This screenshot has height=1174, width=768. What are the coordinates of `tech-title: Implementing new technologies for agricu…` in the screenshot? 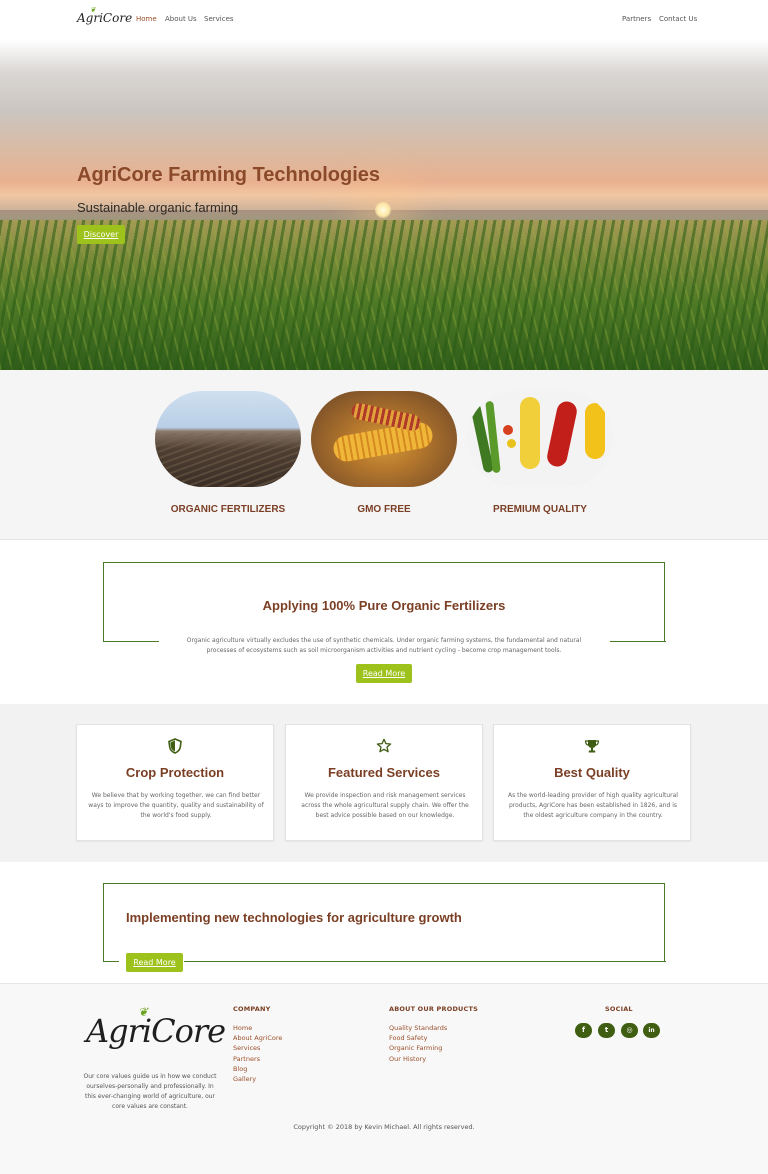 It's located at (294, 917).